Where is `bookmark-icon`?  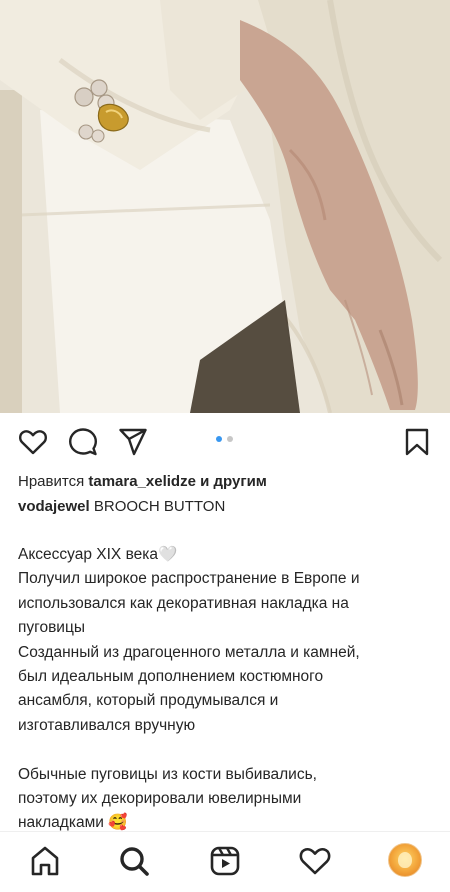
bookmark-icon is located at coordinates (417, 442).